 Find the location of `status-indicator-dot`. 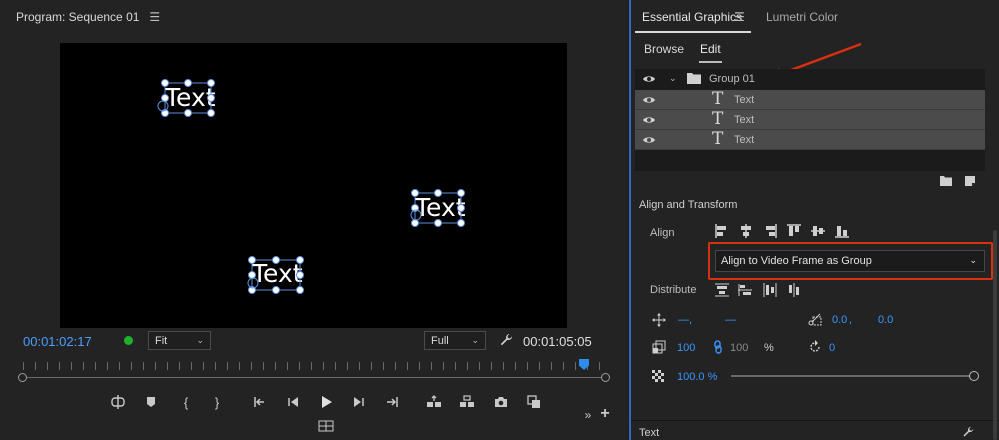

status-indicator-dot is located at coordinates (128, 340).